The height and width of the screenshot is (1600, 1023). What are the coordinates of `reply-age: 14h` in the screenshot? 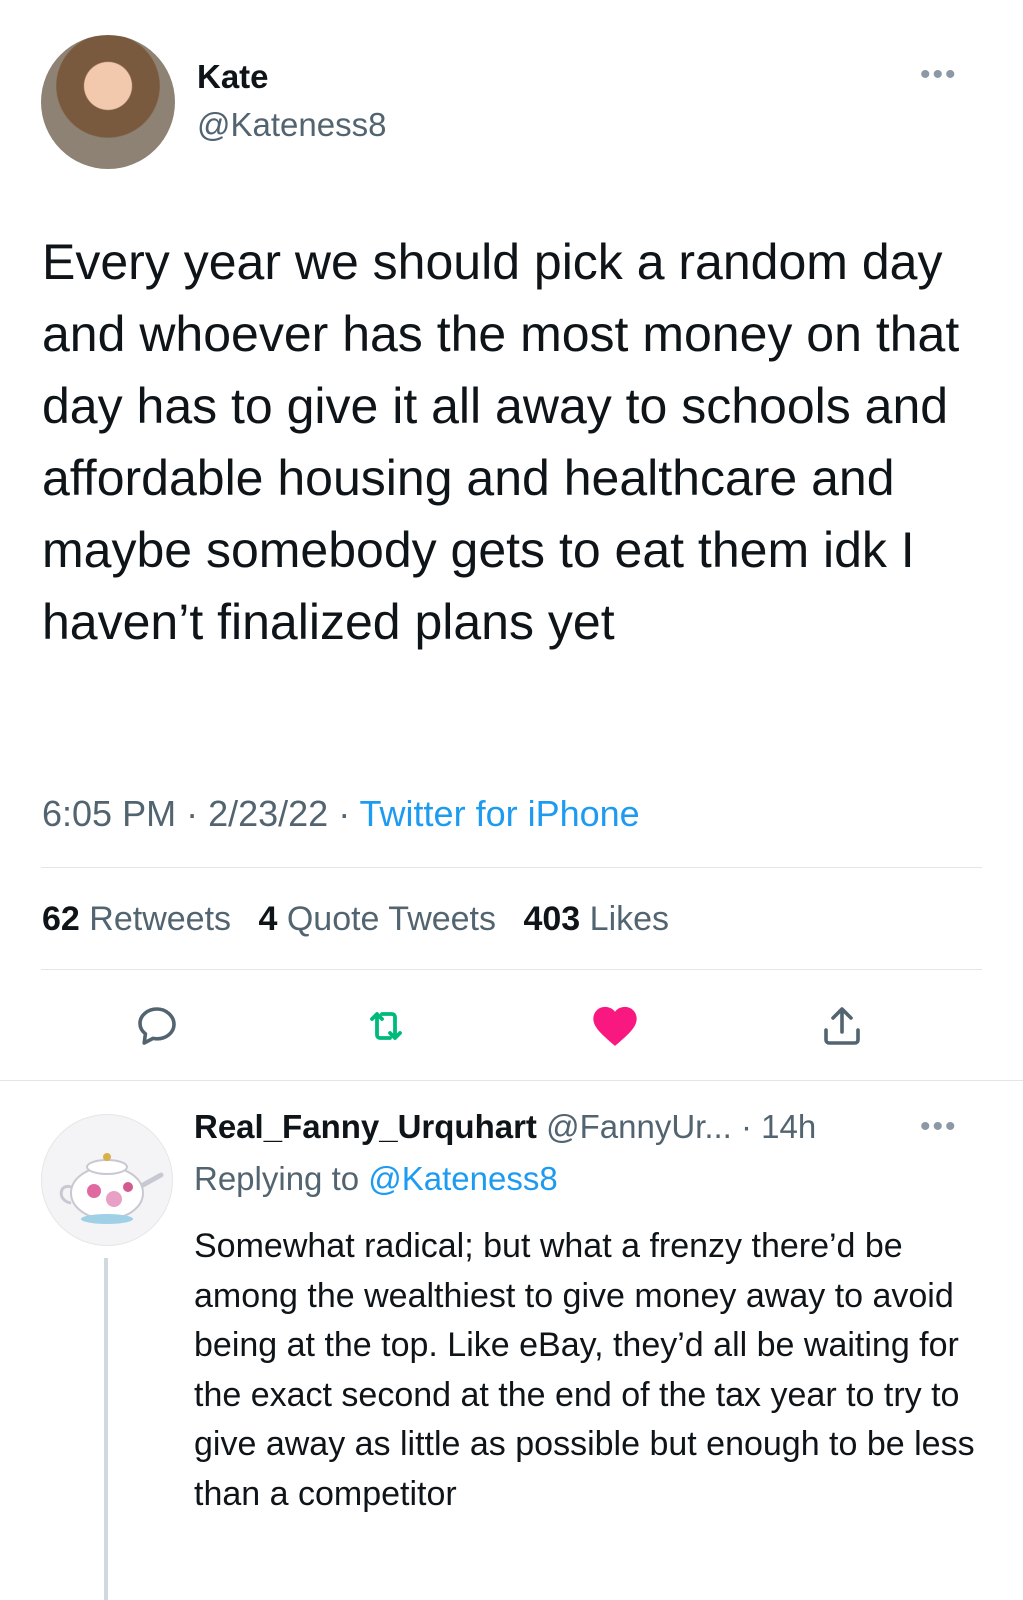 It's located at (788, 1126).